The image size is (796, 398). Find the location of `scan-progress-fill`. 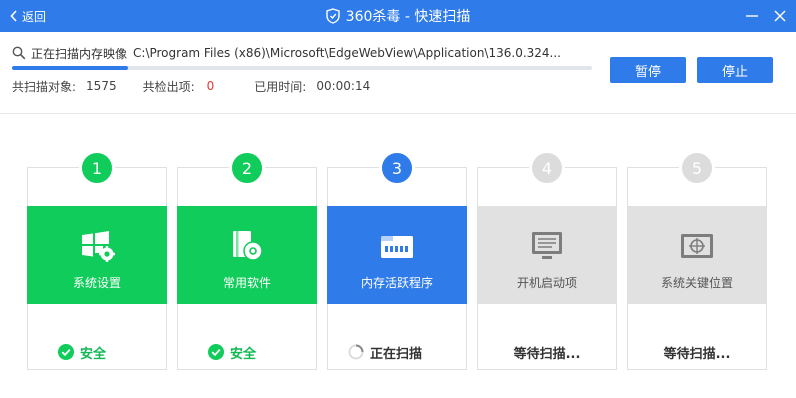

scan-progress-fill is located at coordinates (70, 68).